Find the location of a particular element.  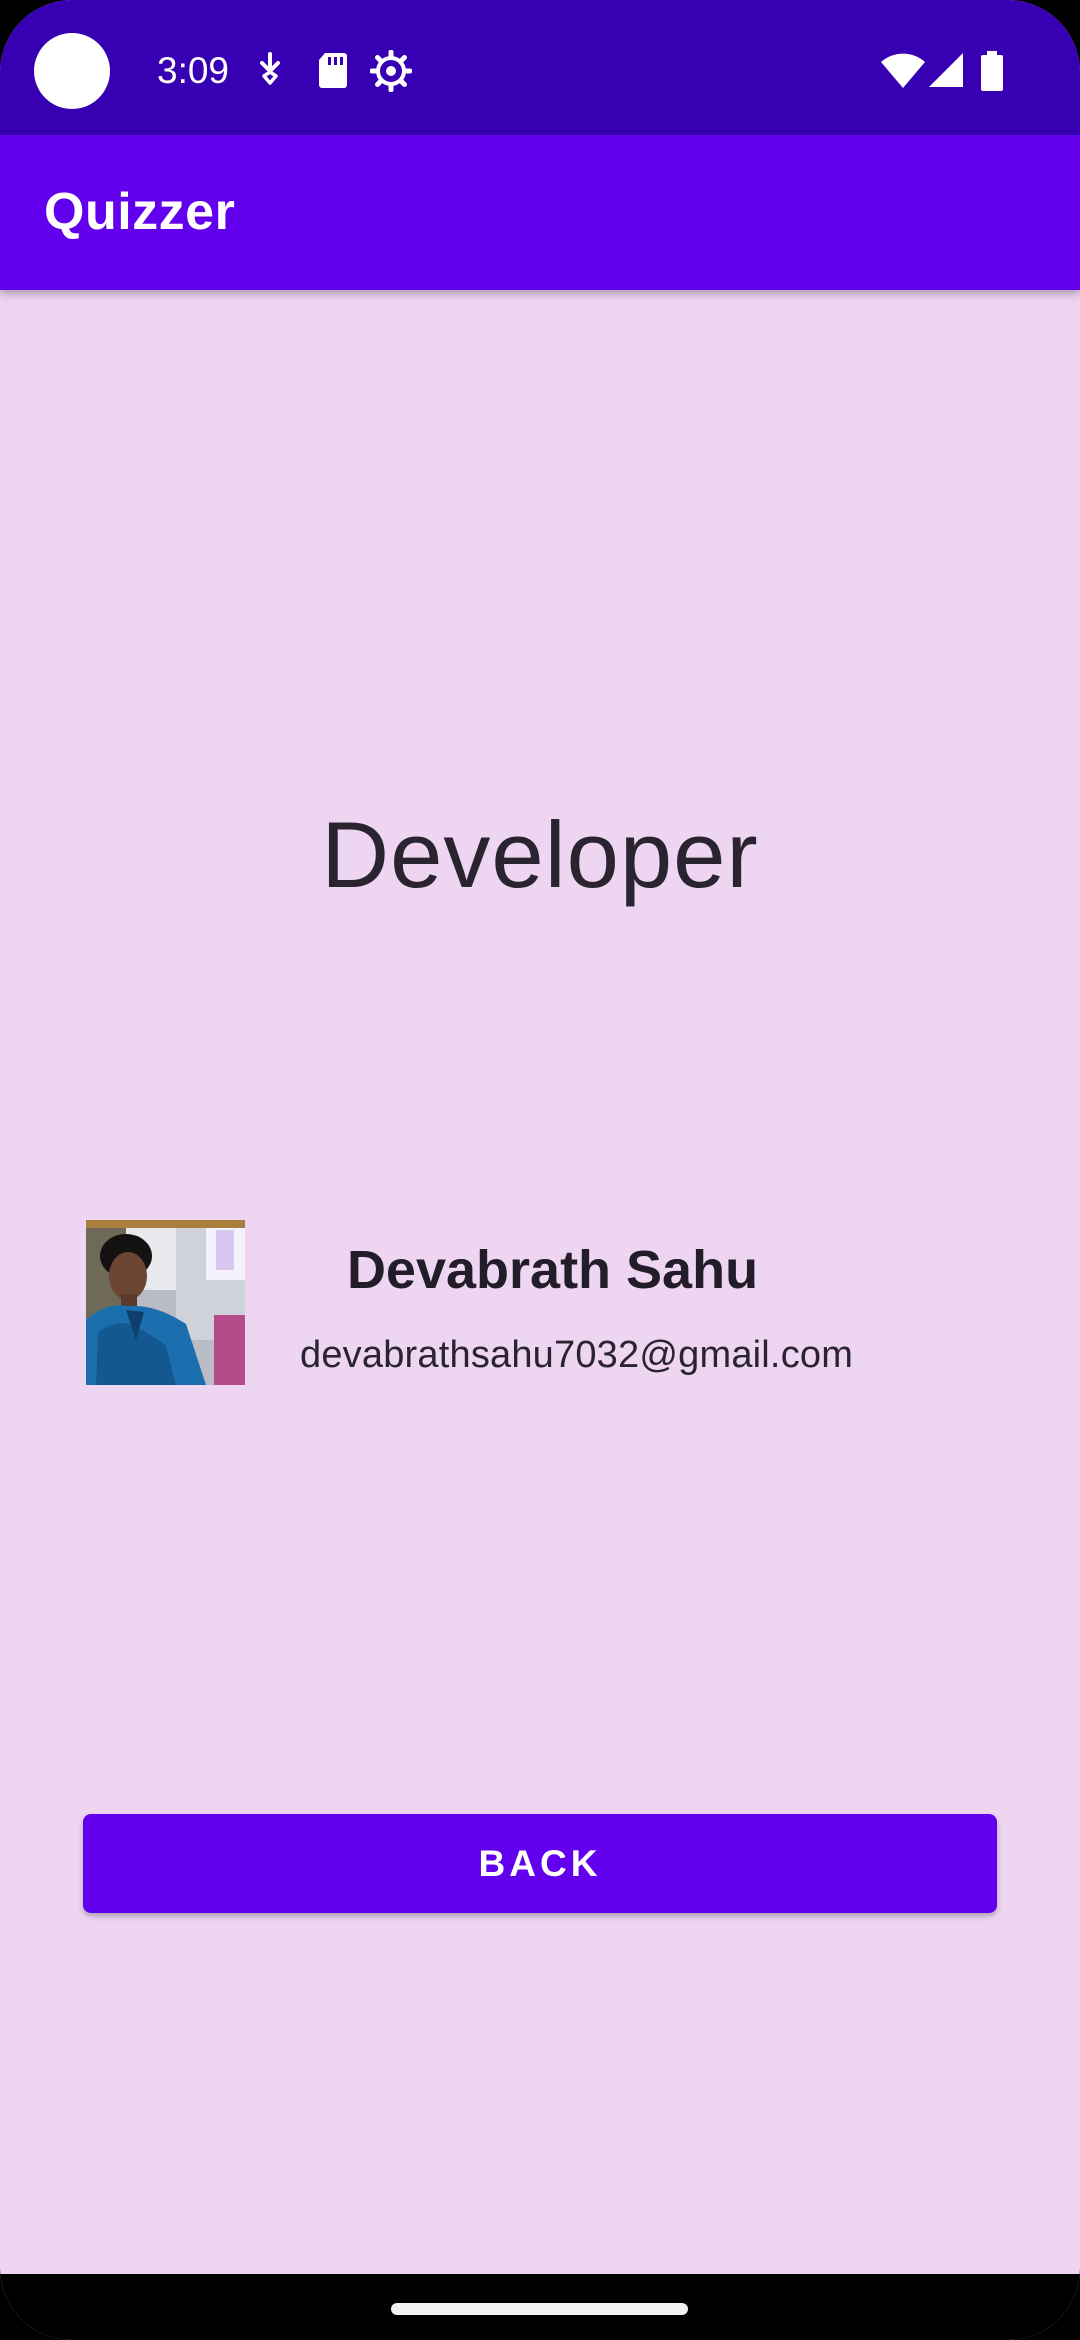

developer-avatar is located at coordinates (165, 1302).